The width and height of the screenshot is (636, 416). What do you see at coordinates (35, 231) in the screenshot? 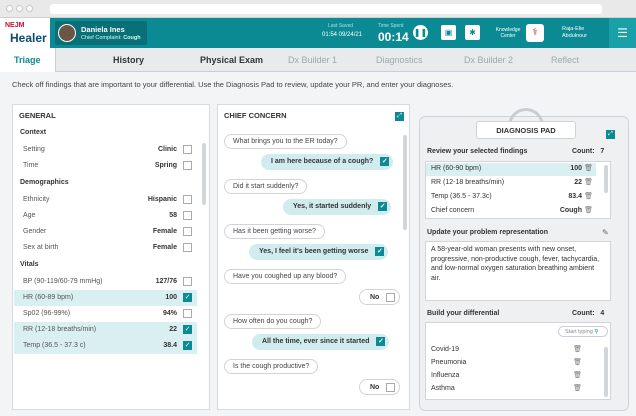
I see `row-label: Gender` at bounding box center [35, 231].